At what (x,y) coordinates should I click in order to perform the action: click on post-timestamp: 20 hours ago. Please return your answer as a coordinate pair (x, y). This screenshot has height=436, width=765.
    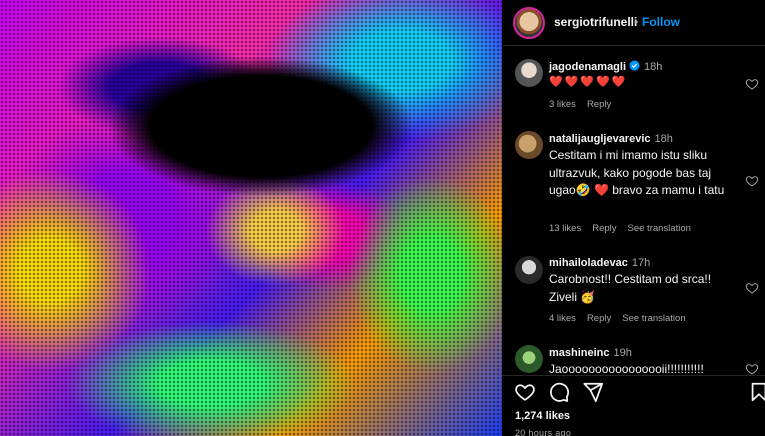
    Looking at the image, I should click on (543, 432).